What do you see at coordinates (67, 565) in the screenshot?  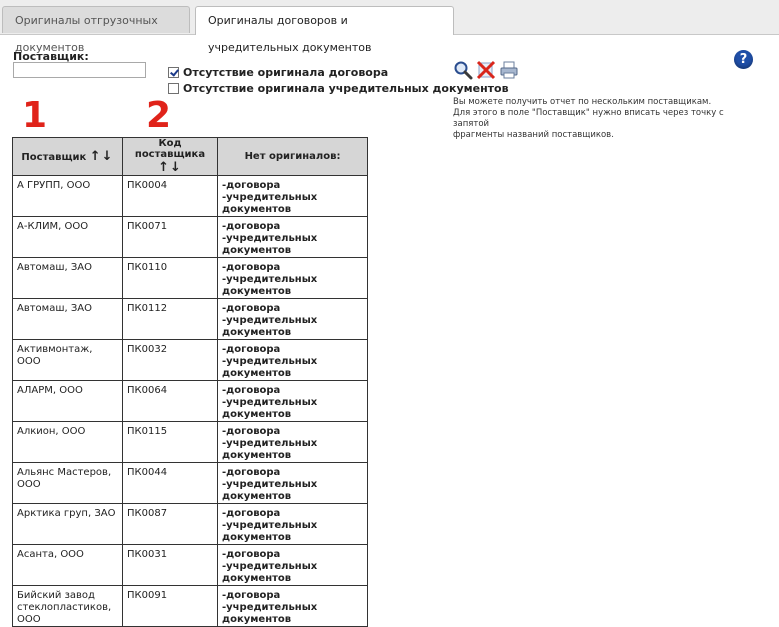 I see `supplier-cell: Асанта, ООО` at bounding box center [67, 565].